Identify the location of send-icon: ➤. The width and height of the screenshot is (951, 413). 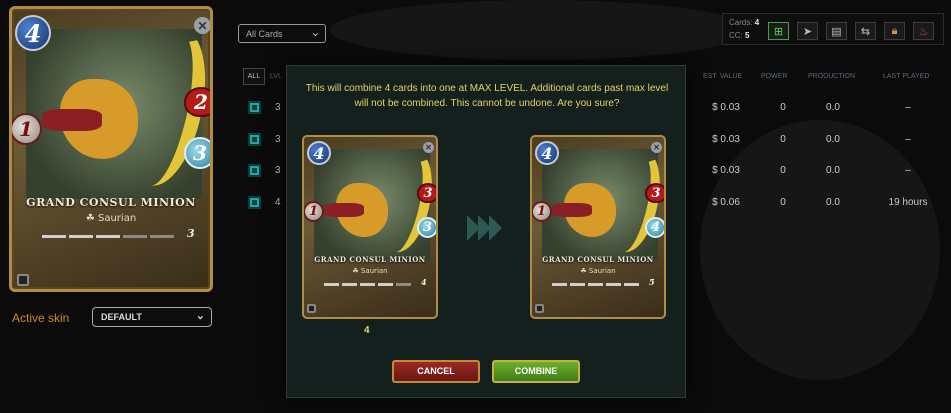
(807, 31).